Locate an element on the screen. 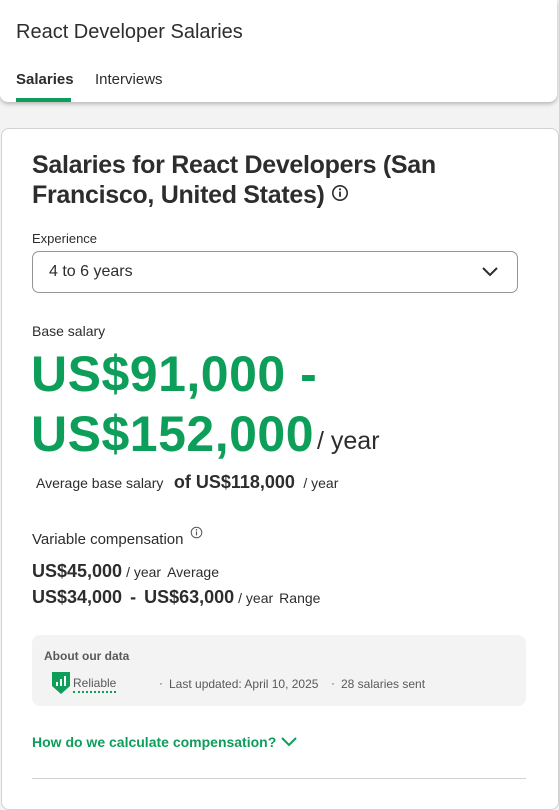 The height and width of the screenshot is (810, 559). how-we-calculate-link: How do we calculate compensation? is located at coordinates (165, 742).